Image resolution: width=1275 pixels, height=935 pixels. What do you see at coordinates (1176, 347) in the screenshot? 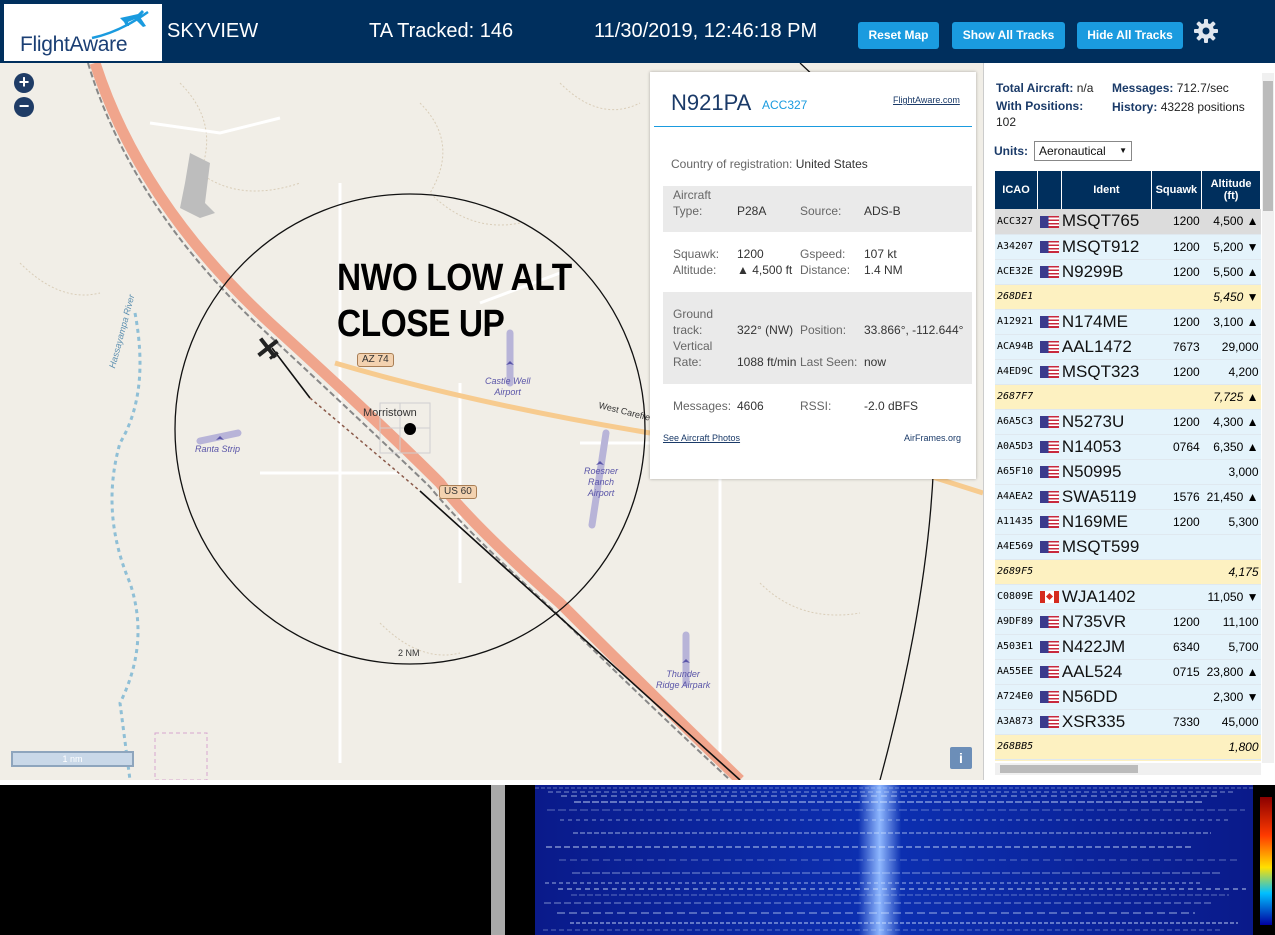
I see `cell-squawk: 7673` at bounding box center [1176, 347].